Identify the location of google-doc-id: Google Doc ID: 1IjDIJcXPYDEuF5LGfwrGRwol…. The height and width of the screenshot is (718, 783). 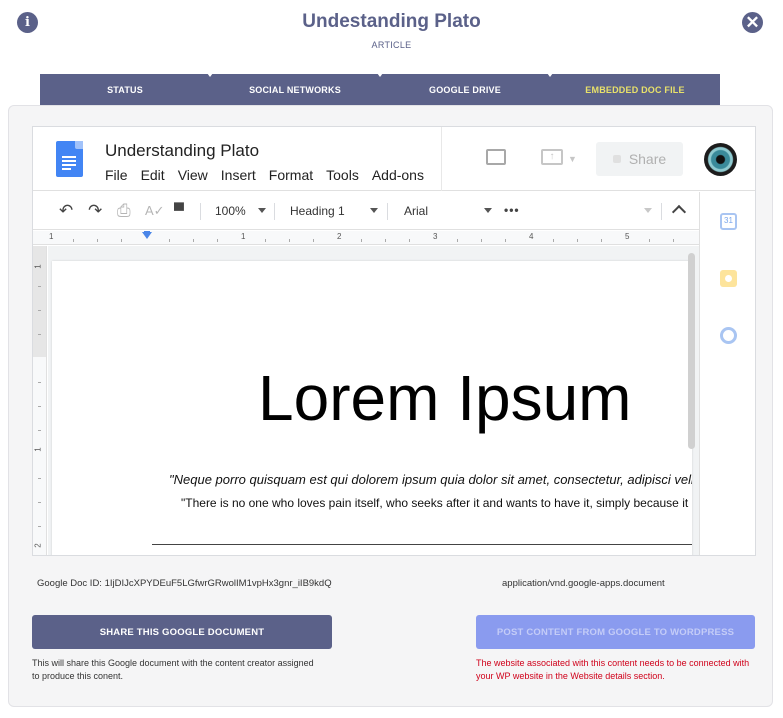
(184, 583).